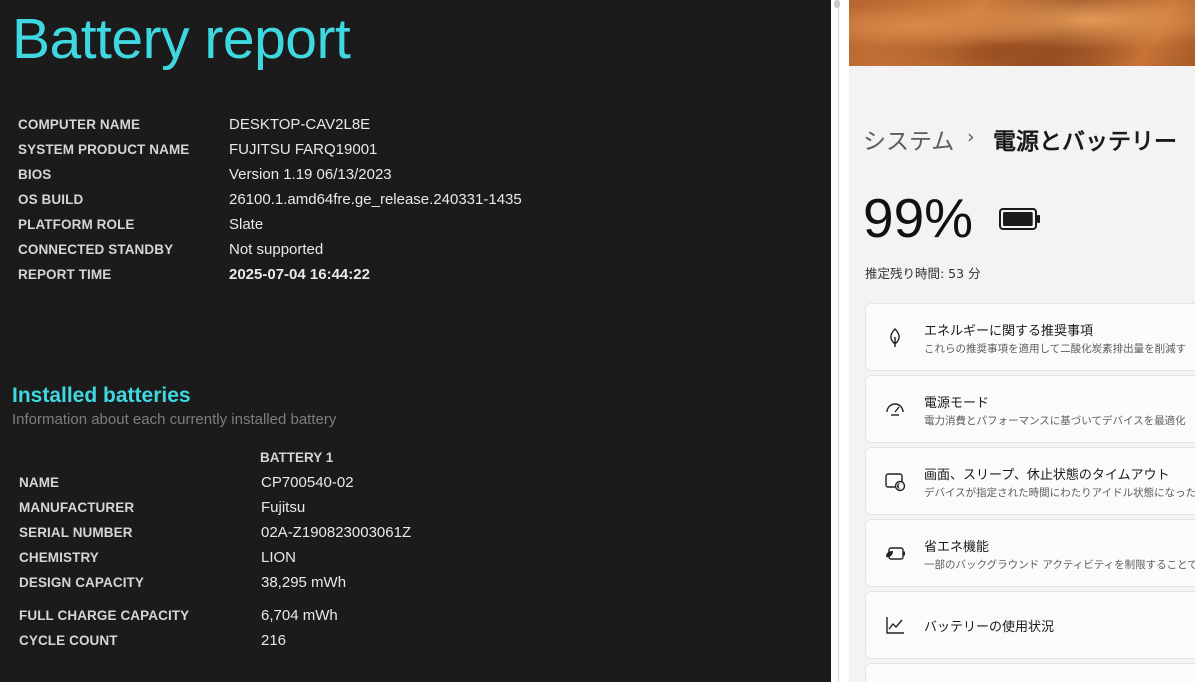  What do you see at coordinates (1030, 672) in the screenshot?
I see `next-settings-card` at bounding box center [1030, 672].